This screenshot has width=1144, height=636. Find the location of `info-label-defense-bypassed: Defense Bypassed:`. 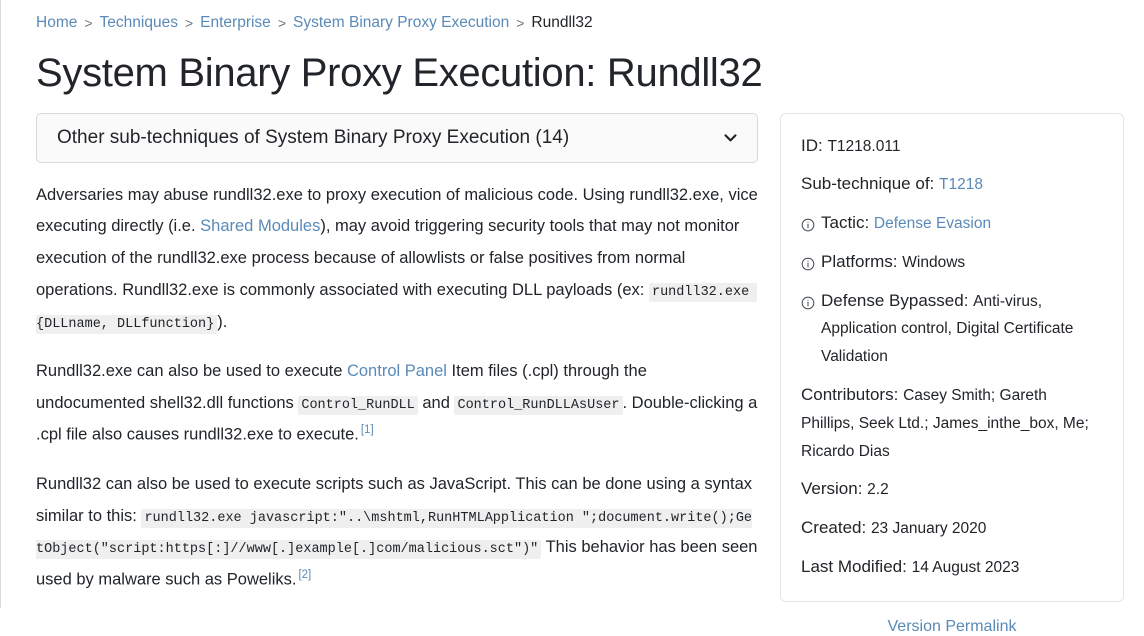

info-label-defense-bypassed: Defense Bypassed: is located at coordinates (895, 300).